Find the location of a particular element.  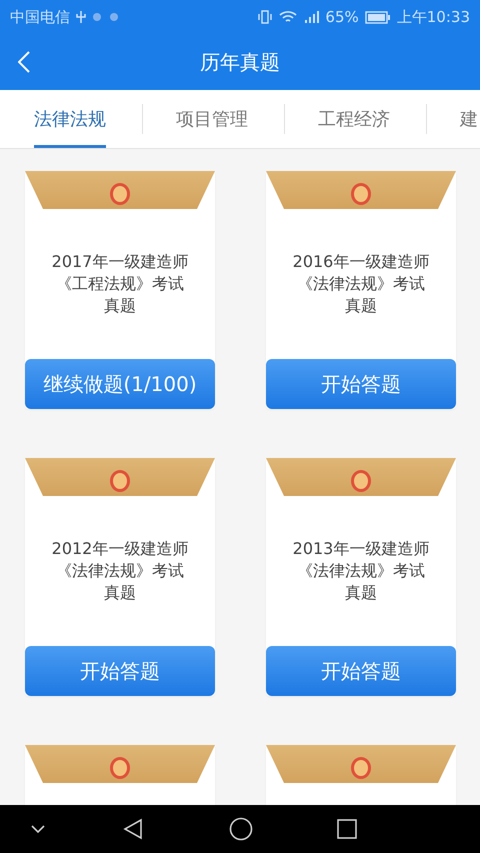

back-triangle-icon is located at coordinates (133, 829).